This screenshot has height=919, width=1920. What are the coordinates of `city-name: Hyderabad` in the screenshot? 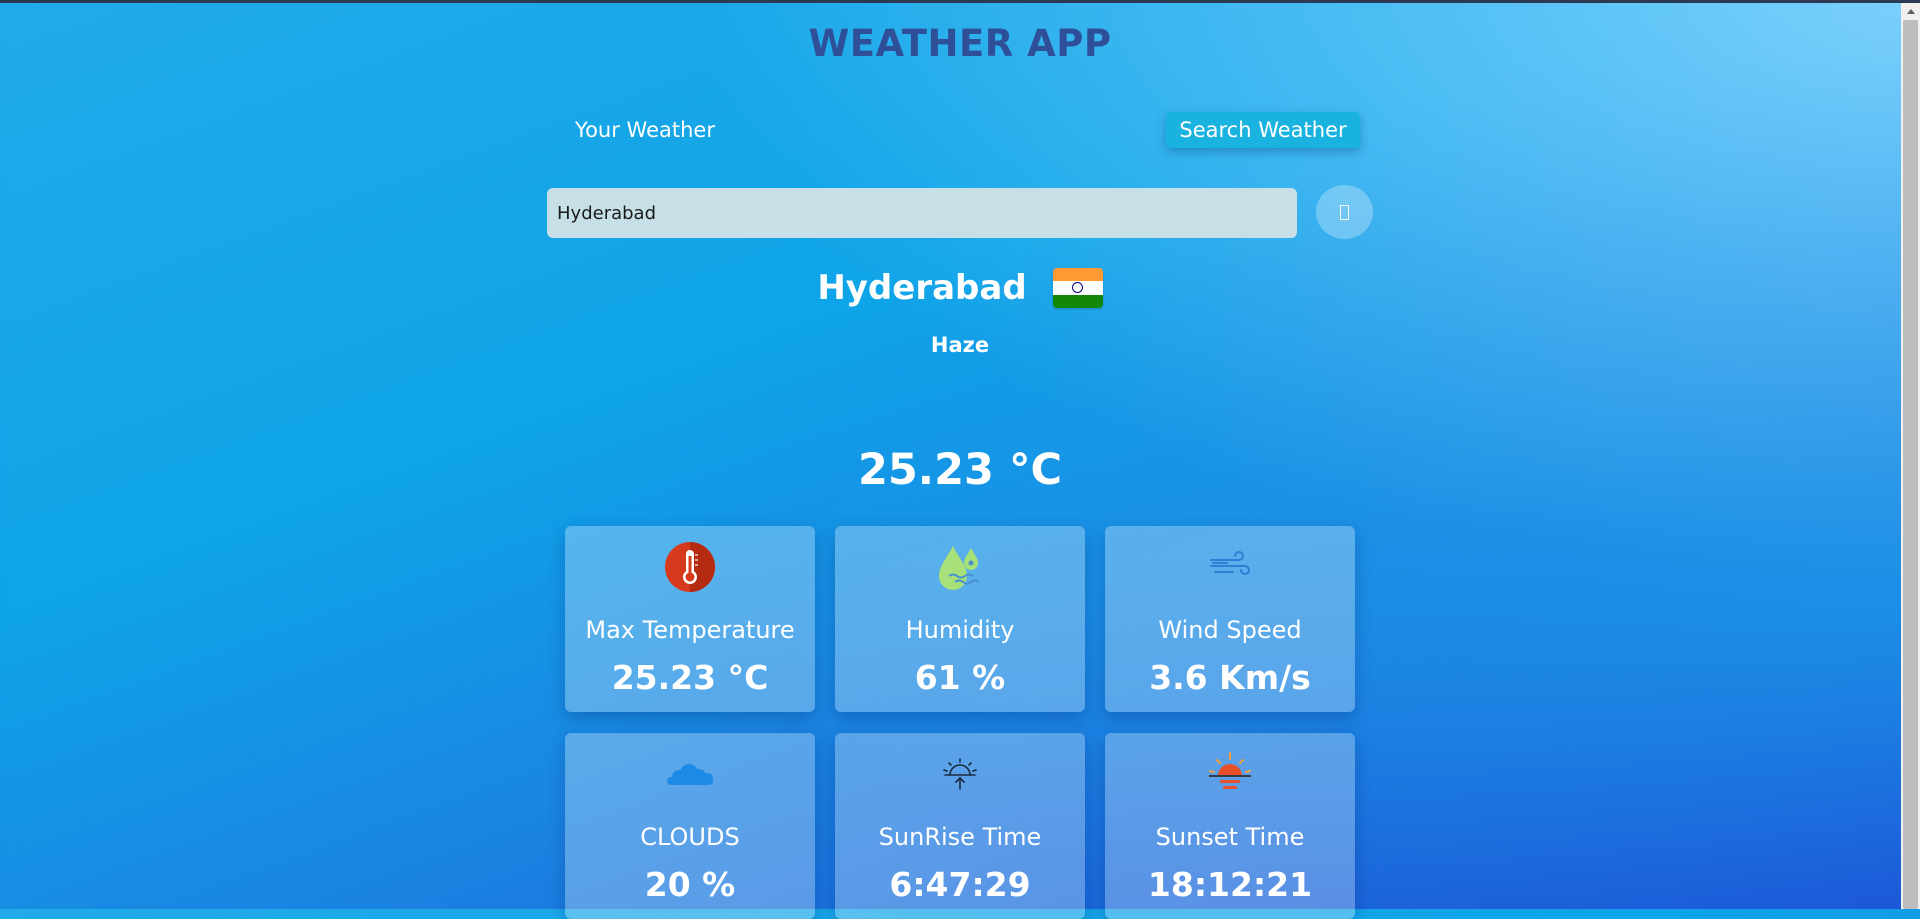 It's located at (922, 288).